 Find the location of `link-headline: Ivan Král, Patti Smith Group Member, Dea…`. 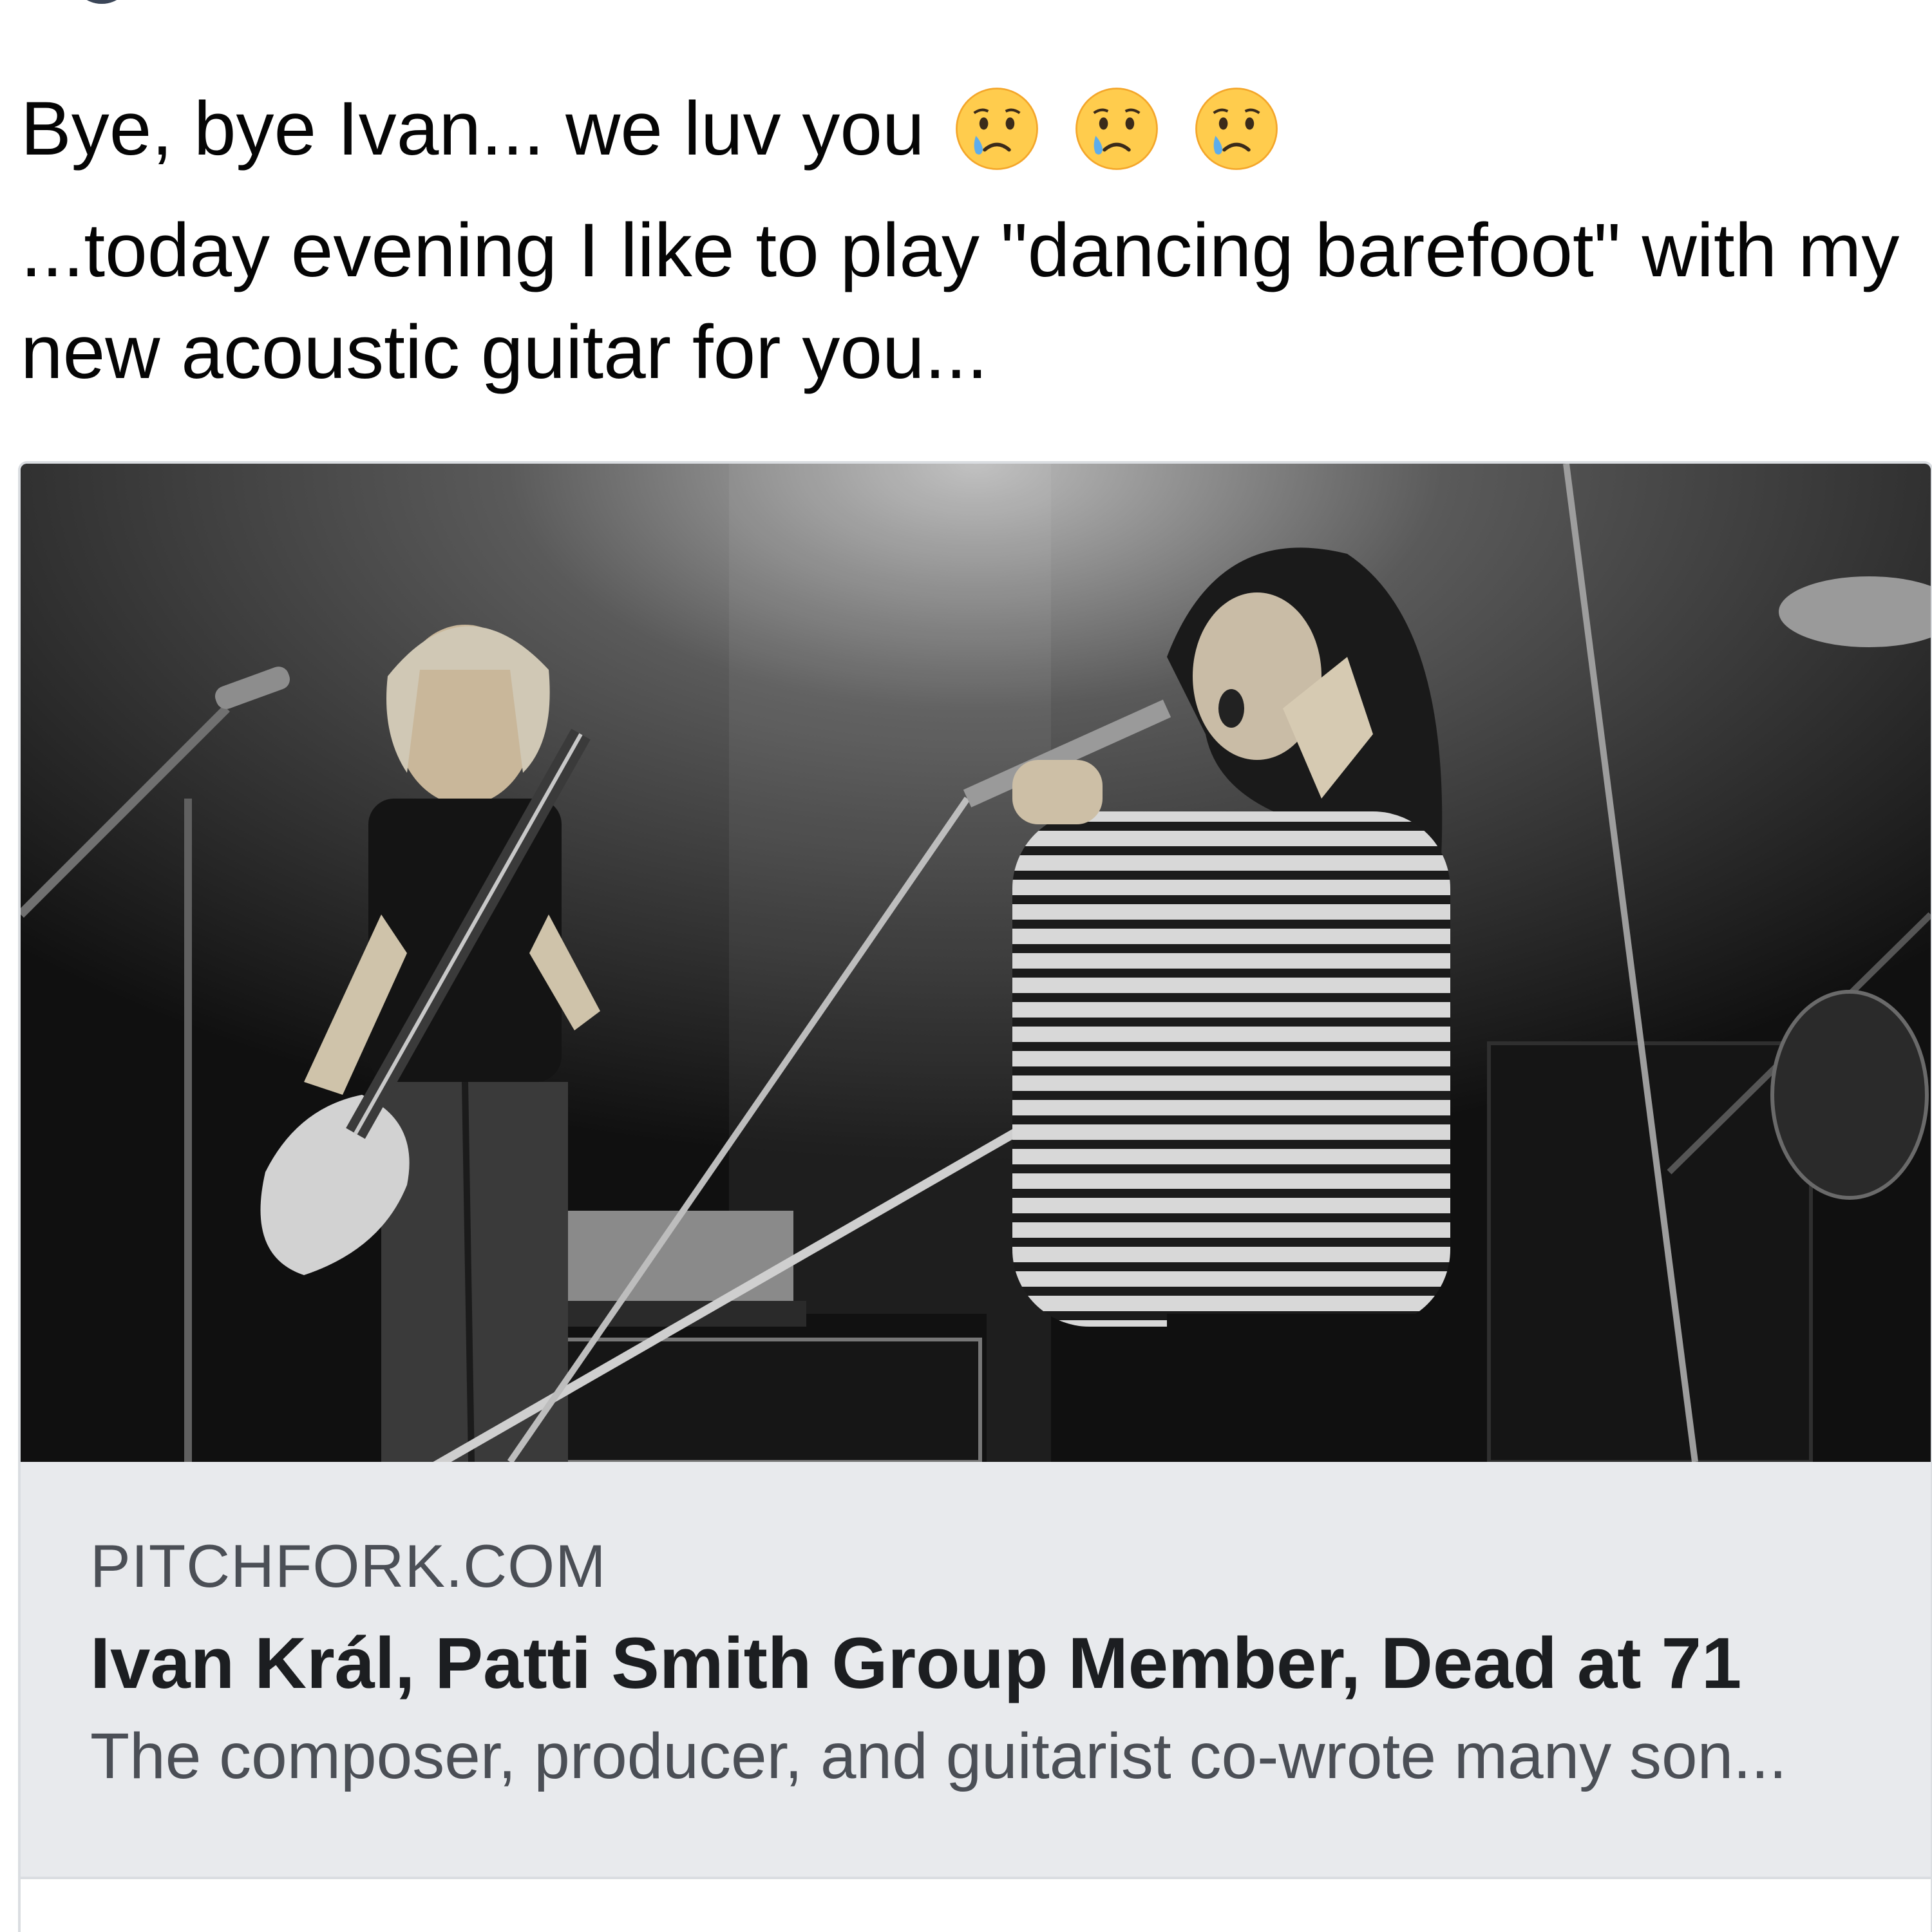

link-headline: Ivan Král, Patti Smith Group Member, Dea… is located at coordinates (915, 1663).